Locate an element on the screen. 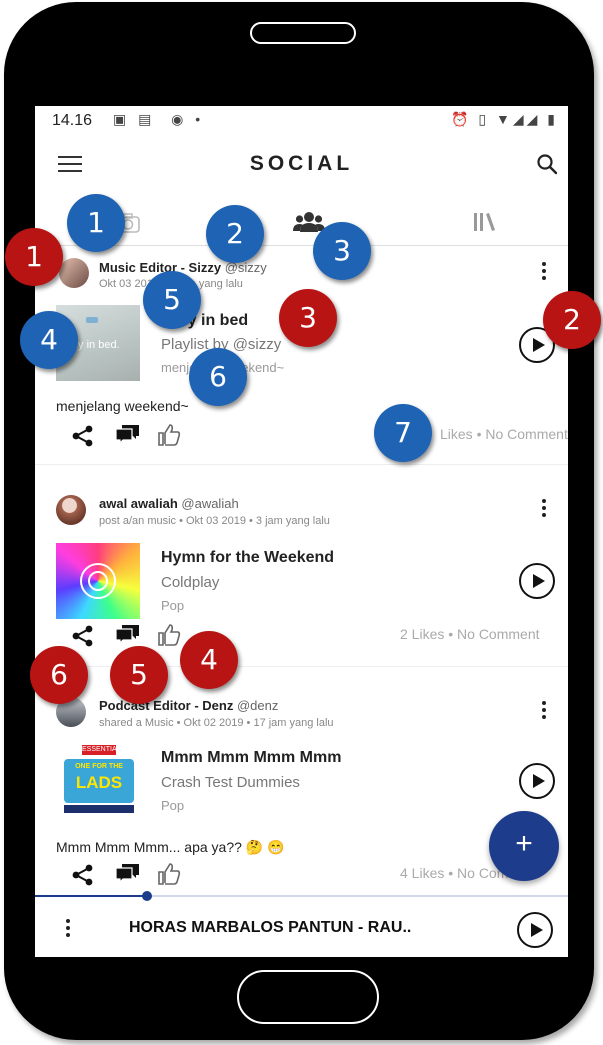  post-caption: menjelang weekend~ is located at coordinates (122, 406).